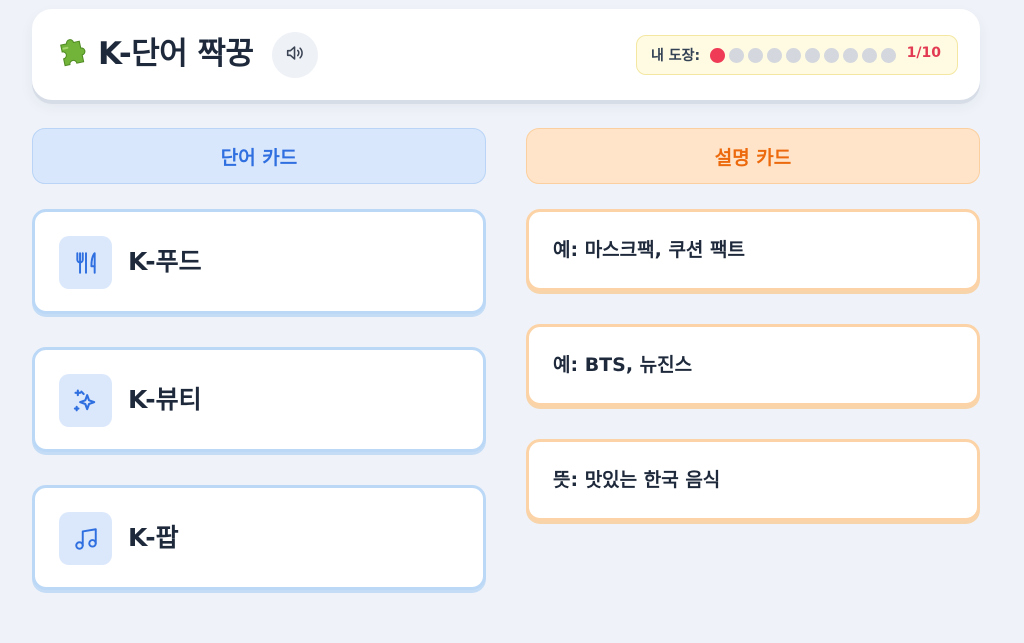 This screenshot has width=1024, height=643. What do you see at coordinates (753, 250) in the screenshot?
I see `description-card-beauty-example: 예: 마스크팩, 쿠션 팩트` at bounding box center [753, 250].